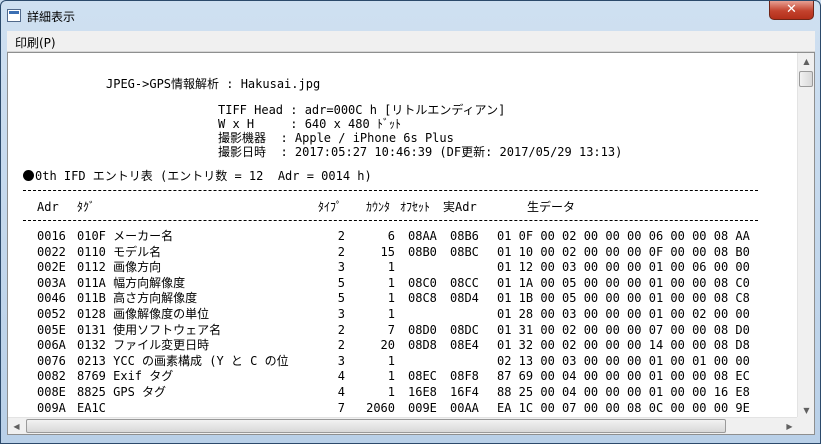 This screenshot has width=821, height=444. What do you see at coordinates (387, 345) in the screenshot?
I see `cell-count: 20` at bounding box center [387, 345].